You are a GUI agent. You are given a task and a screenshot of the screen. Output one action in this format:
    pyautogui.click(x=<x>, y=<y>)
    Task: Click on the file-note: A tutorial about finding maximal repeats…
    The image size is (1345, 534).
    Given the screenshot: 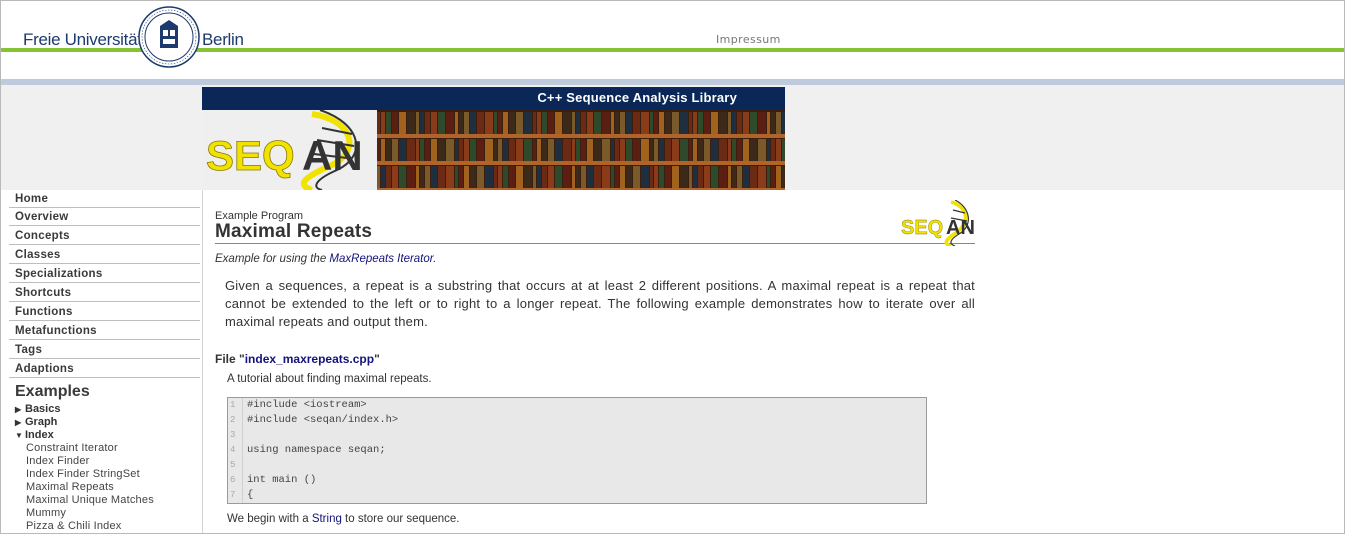 What is the action you would take?
    pyautogui.click(x=329, y=379)
    